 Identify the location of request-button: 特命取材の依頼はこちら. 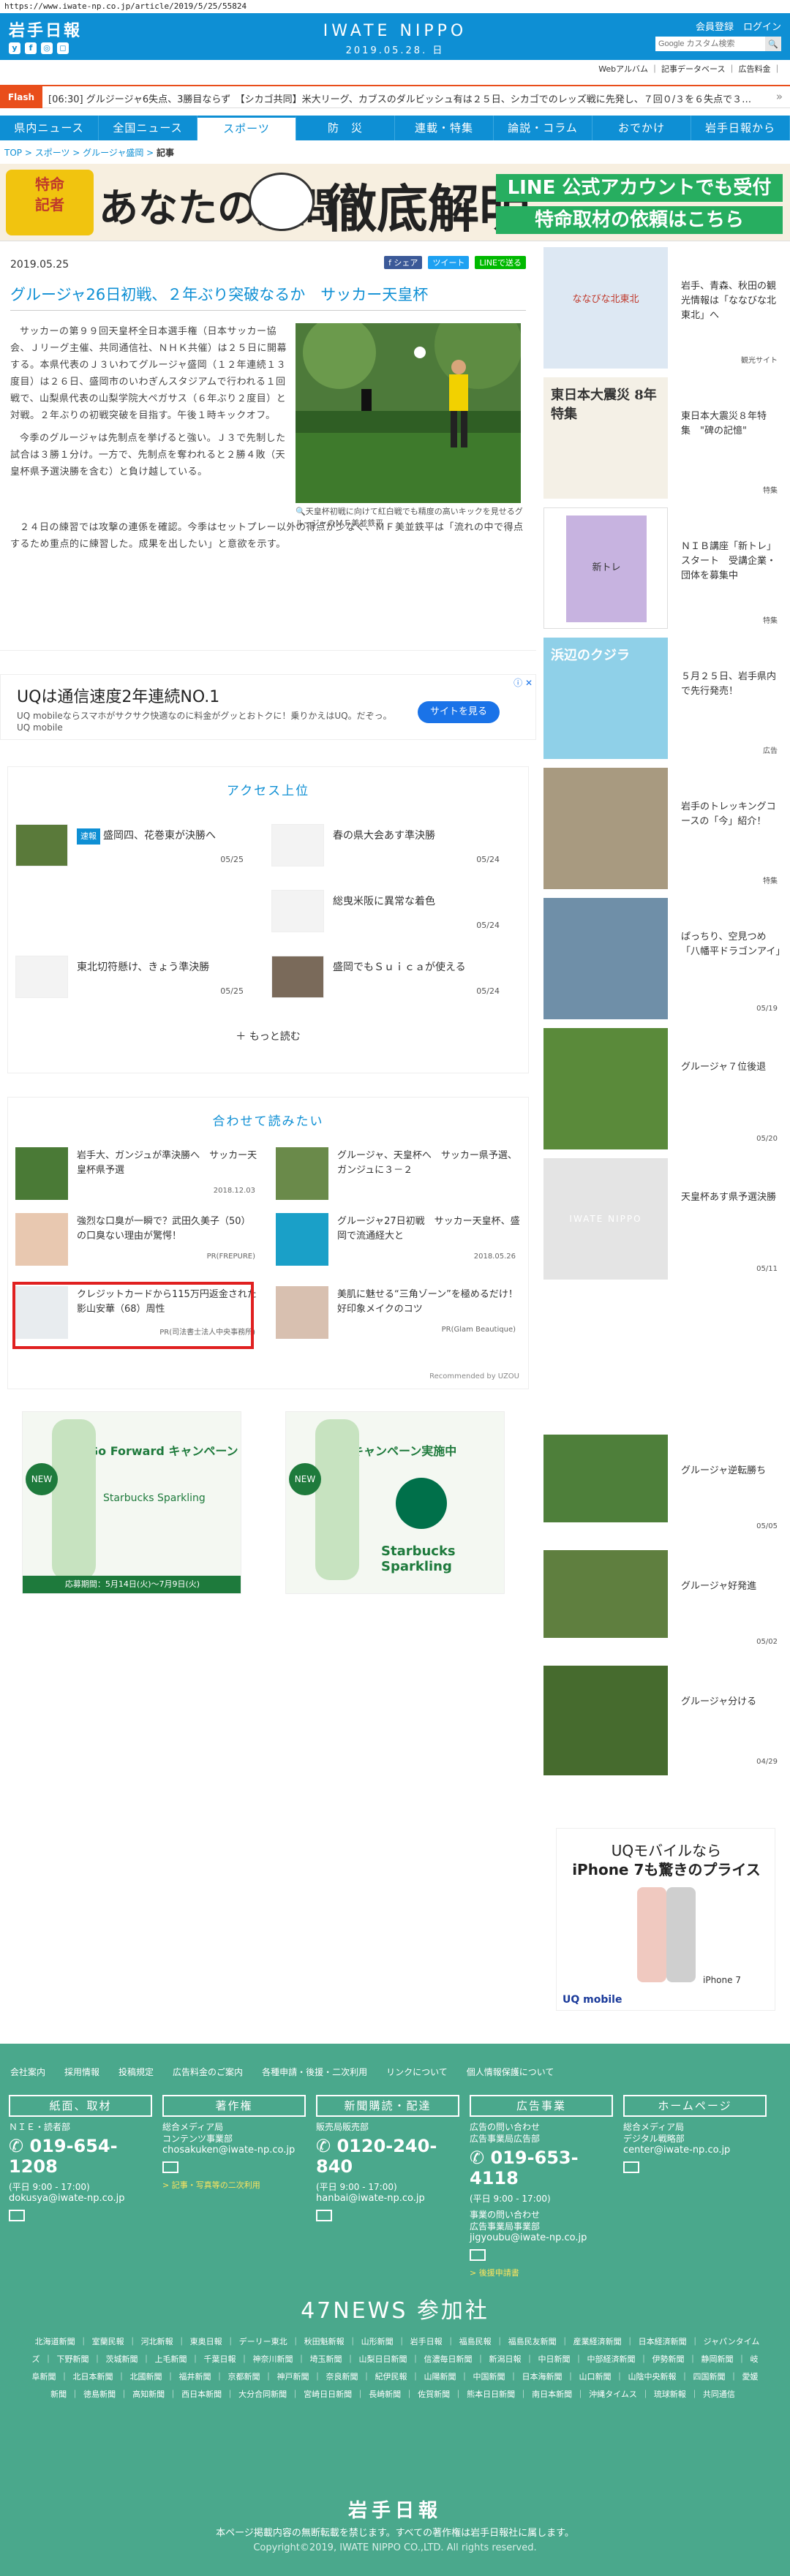
(639, 220).